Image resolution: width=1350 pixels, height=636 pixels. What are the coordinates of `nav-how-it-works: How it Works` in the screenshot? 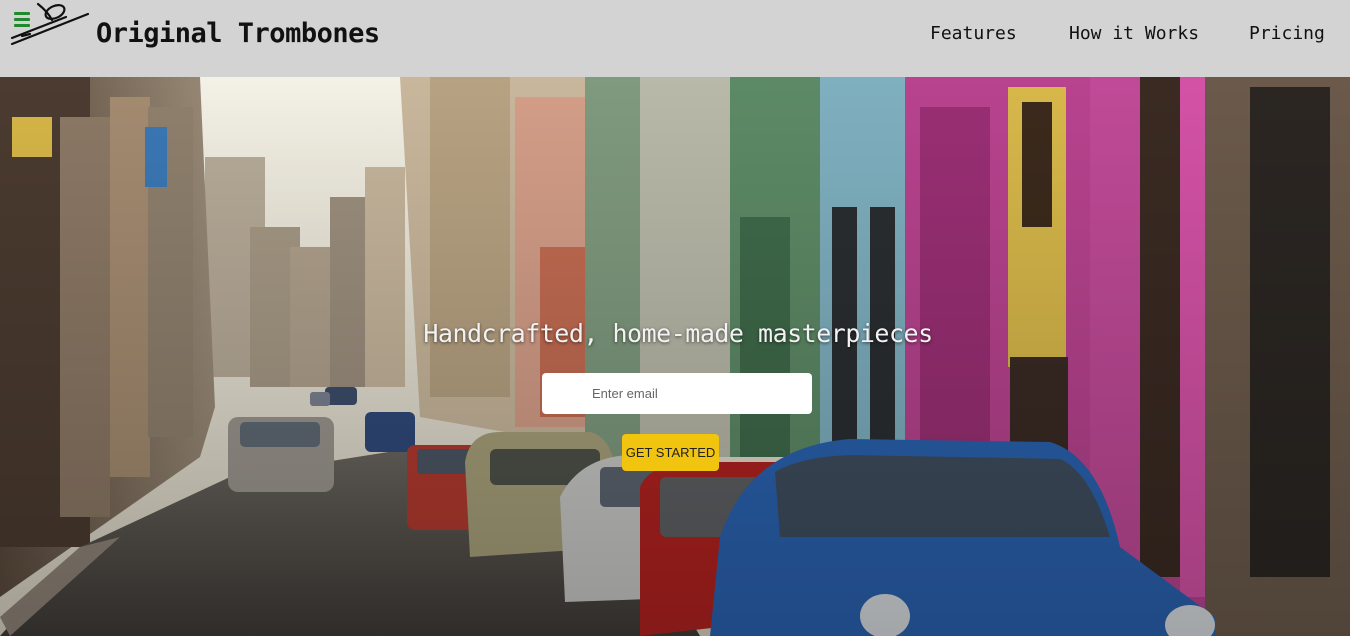 It's located at (1134, 33).